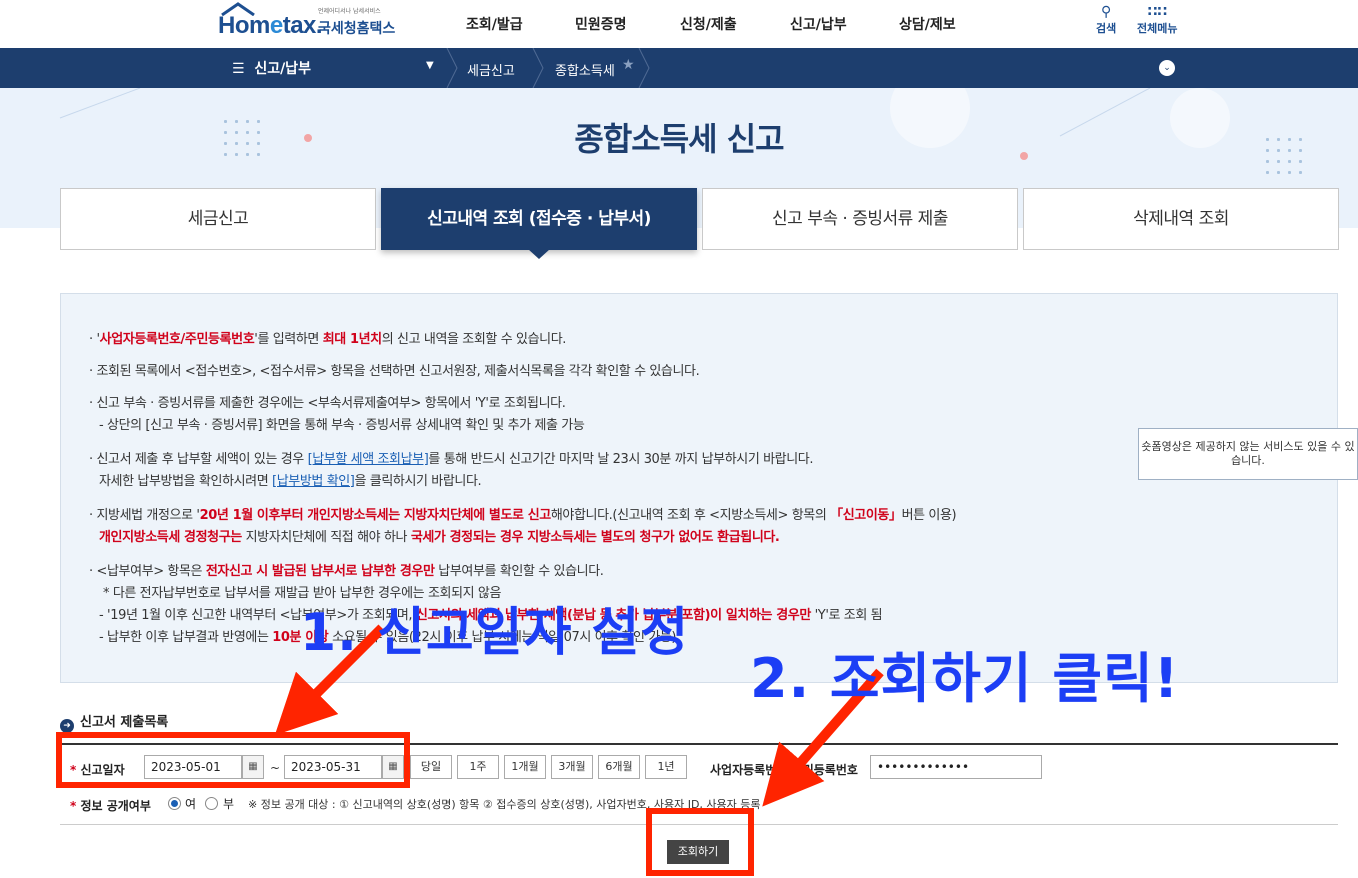 This screenshot has width=1358, height=878. Describe the element at coordinates (495, 633) in the screenshot. I see `annotation-step1: 1. 신고일자 설정` at that location.